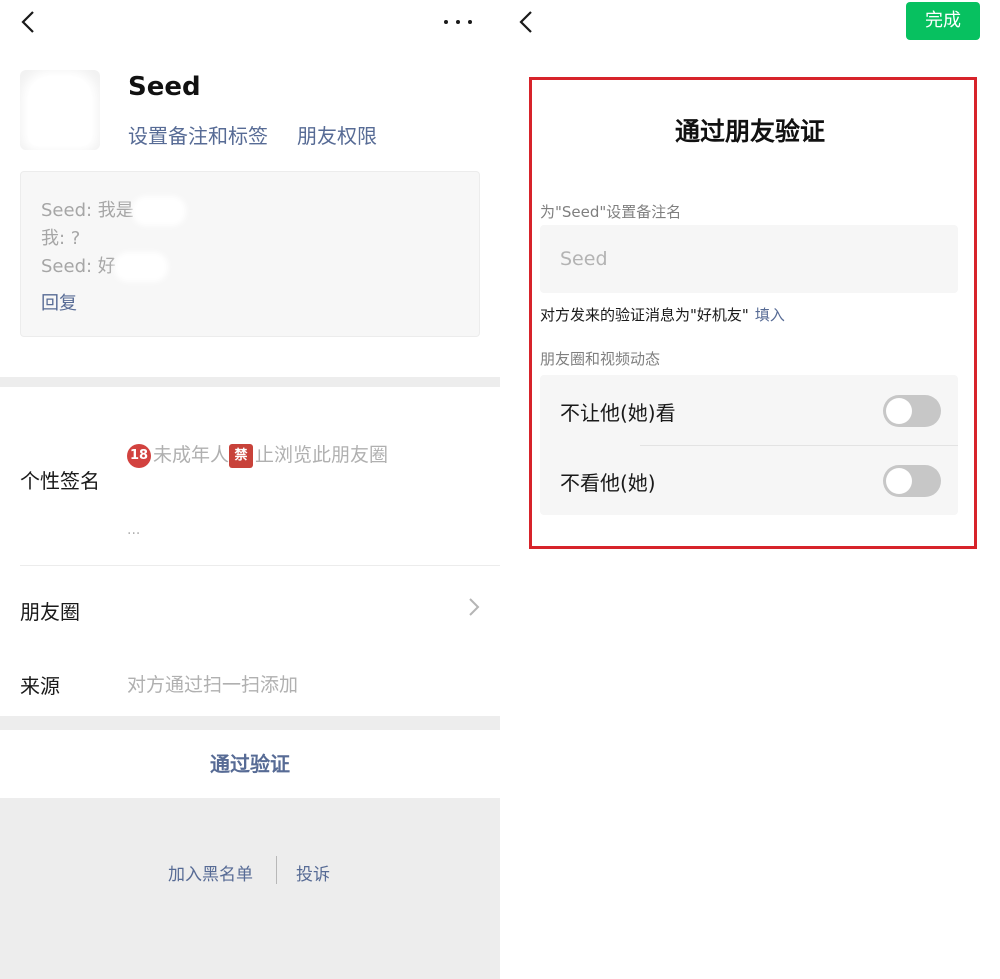  Describe the element at coordinates (313, 872) in the screenshot. I see `report-link: 投诉` at that location.